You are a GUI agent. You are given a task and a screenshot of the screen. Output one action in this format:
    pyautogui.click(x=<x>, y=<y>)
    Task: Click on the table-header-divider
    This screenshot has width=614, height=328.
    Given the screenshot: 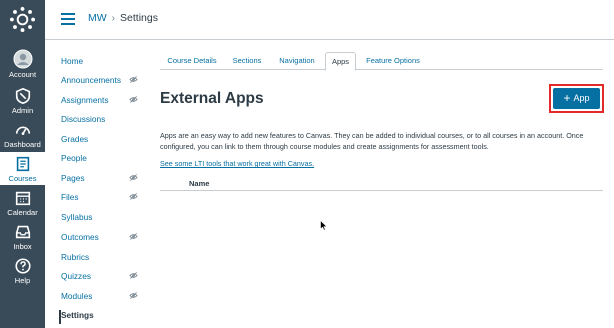 What is the action you would take?
    pyautogui.click(x=381, y=190)
    